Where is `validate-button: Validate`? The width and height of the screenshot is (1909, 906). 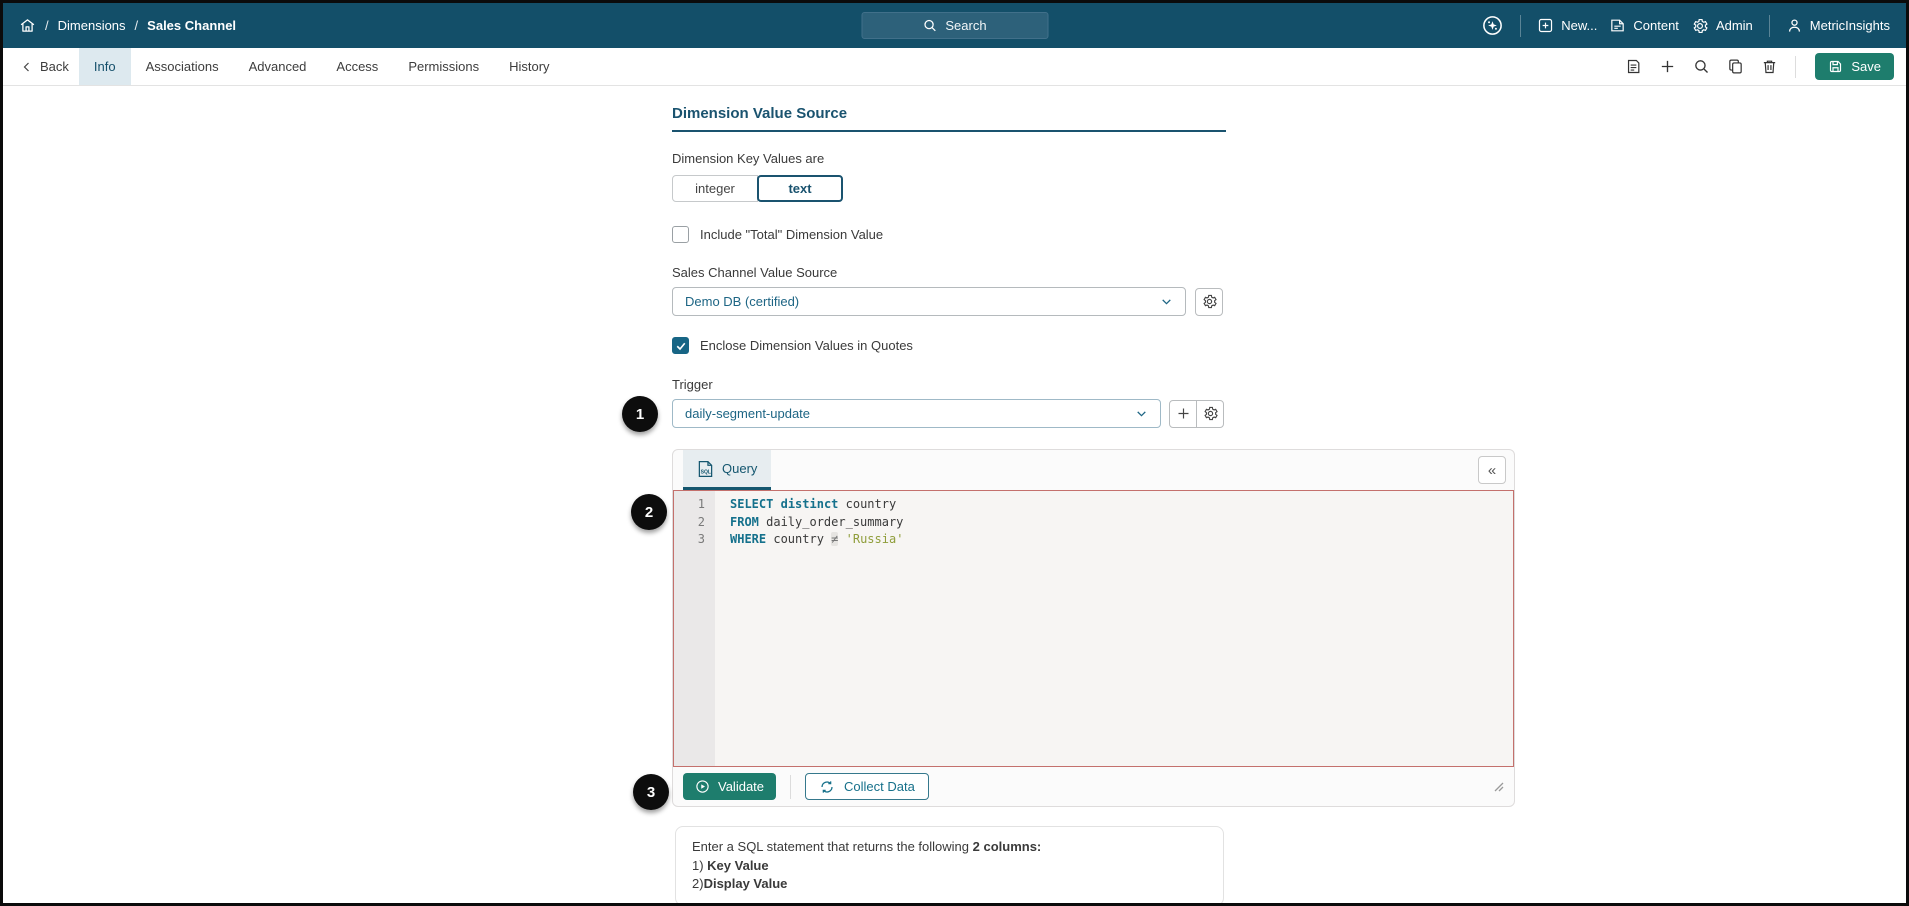 validate-button: Validate is located at coordinates (730, 786).